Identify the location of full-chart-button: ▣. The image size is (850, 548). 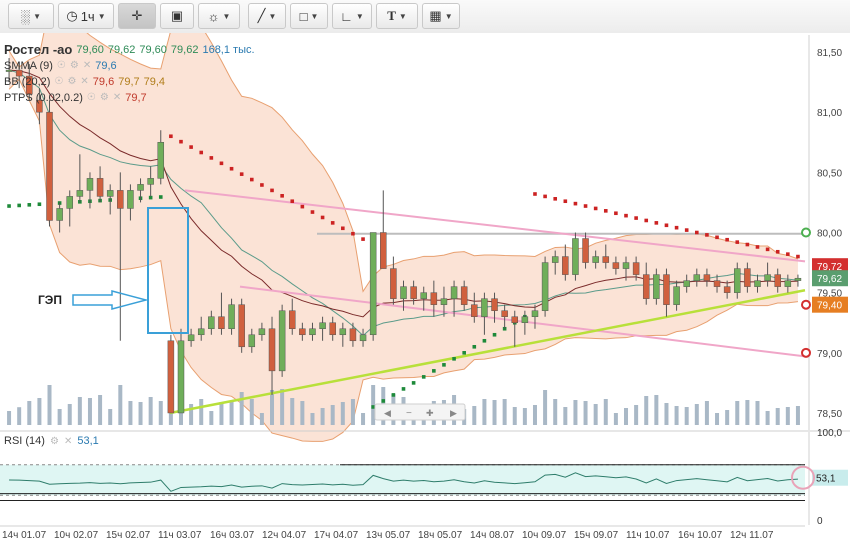
(177, 16).